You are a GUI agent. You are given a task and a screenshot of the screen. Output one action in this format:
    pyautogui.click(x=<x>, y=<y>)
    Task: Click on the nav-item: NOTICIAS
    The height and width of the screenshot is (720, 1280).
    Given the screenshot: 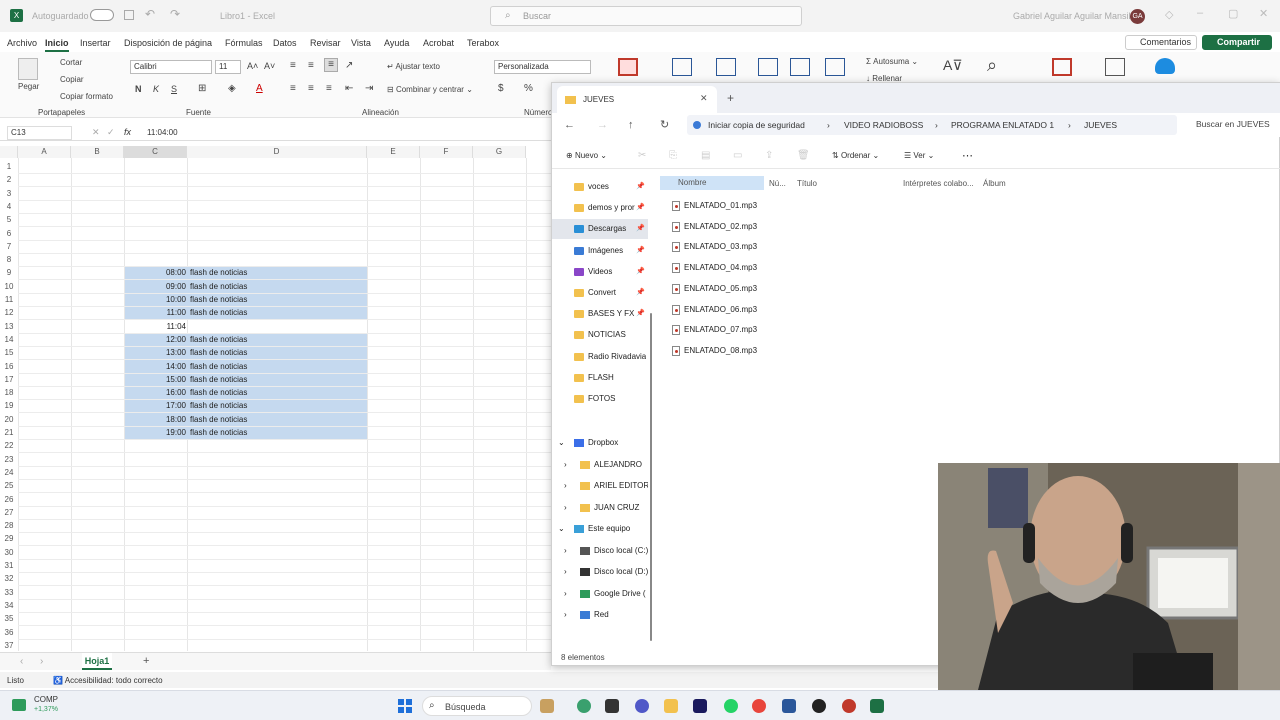 What is the action you would take?
    pyautogui.click(x=600, y=335)
    